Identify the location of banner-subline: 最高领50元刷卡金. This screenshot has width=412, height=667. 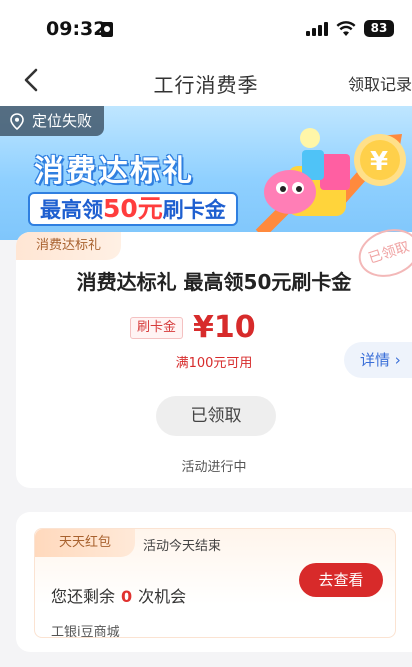
(133, 209).